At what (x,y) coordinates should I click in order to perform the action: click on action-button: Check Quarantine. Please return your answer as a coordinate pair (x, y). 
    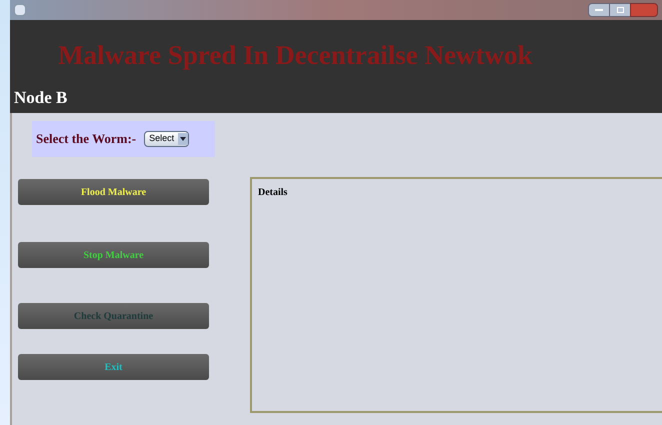
    Looking at the image, I should click on (113, 316).